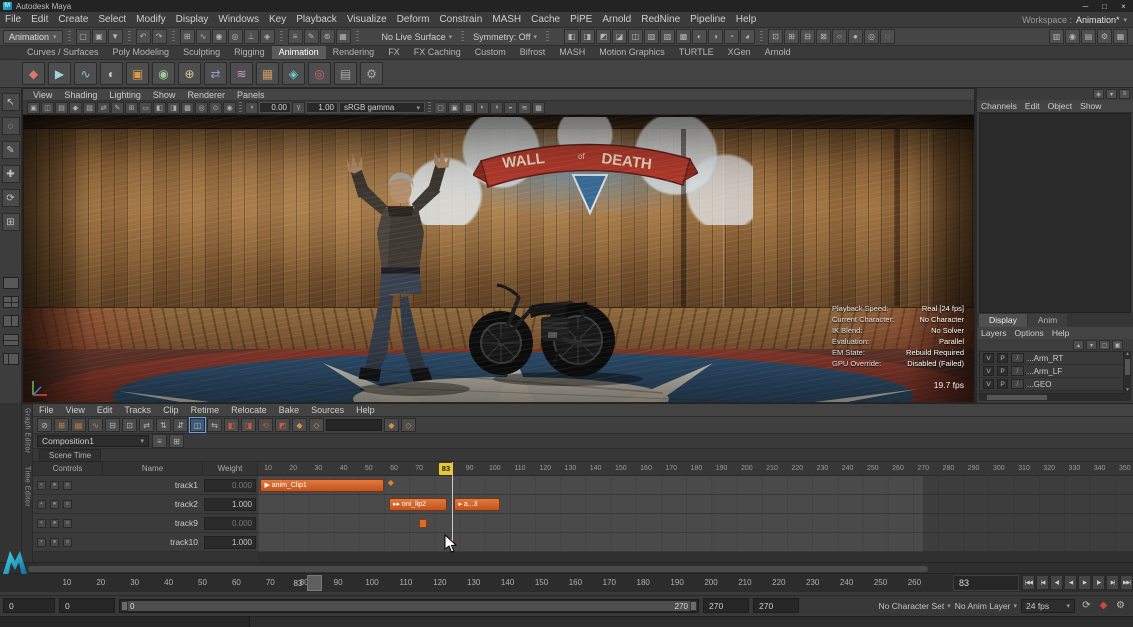 This screenshot has height=627, width=1133. I want to click on layer-editor-tab: Anim, so click(1047, 320).